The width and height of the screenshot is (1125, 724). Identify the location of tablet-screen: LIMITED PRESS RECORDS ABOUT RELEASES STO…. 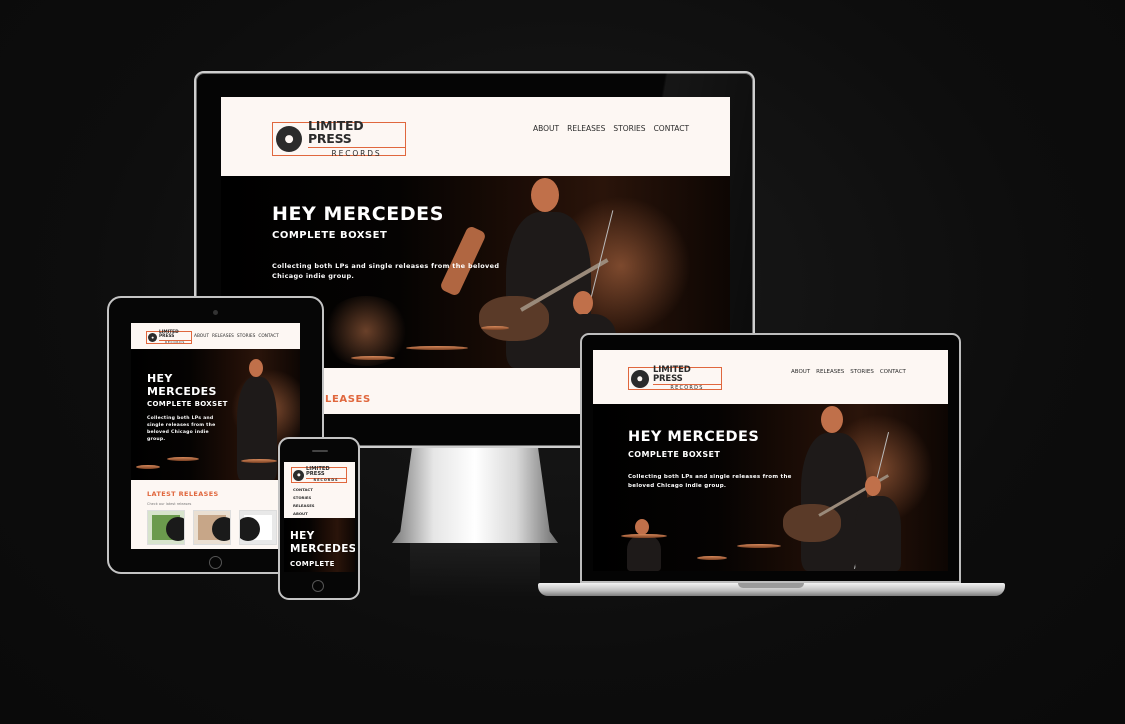
(215, 436).